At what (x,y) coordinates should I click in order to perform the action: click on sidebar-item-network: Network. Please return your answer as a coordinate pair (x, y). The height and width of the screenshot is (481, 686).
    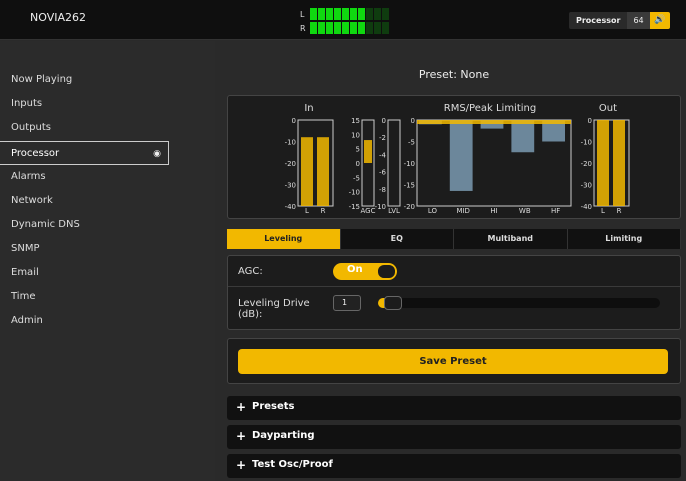
    Looking at the image, I should click on (107, 201).